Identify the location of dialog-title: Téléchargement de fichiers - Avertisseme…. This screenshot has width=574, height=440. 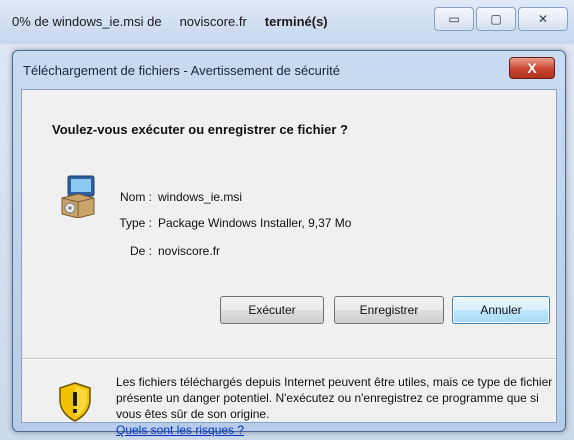
(181, 70).